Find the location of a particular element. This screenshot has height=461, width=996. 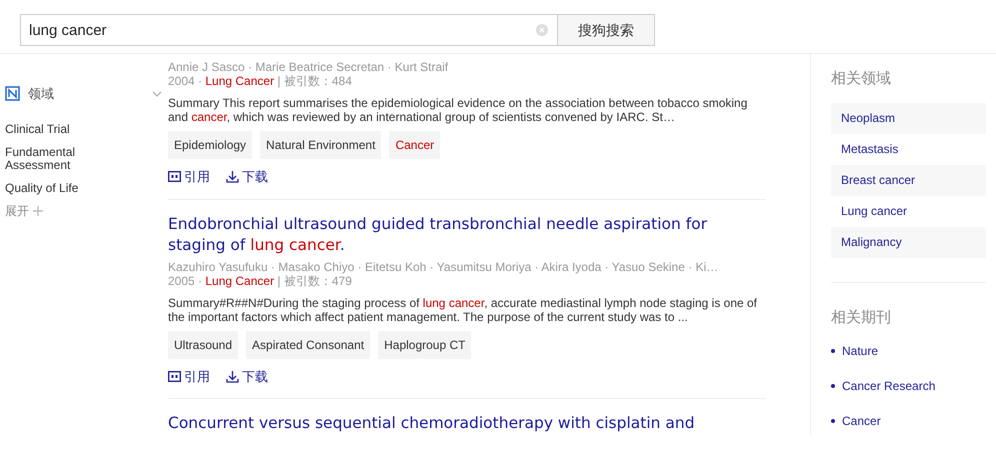

plus-icon is located at coordinates (38, 211).